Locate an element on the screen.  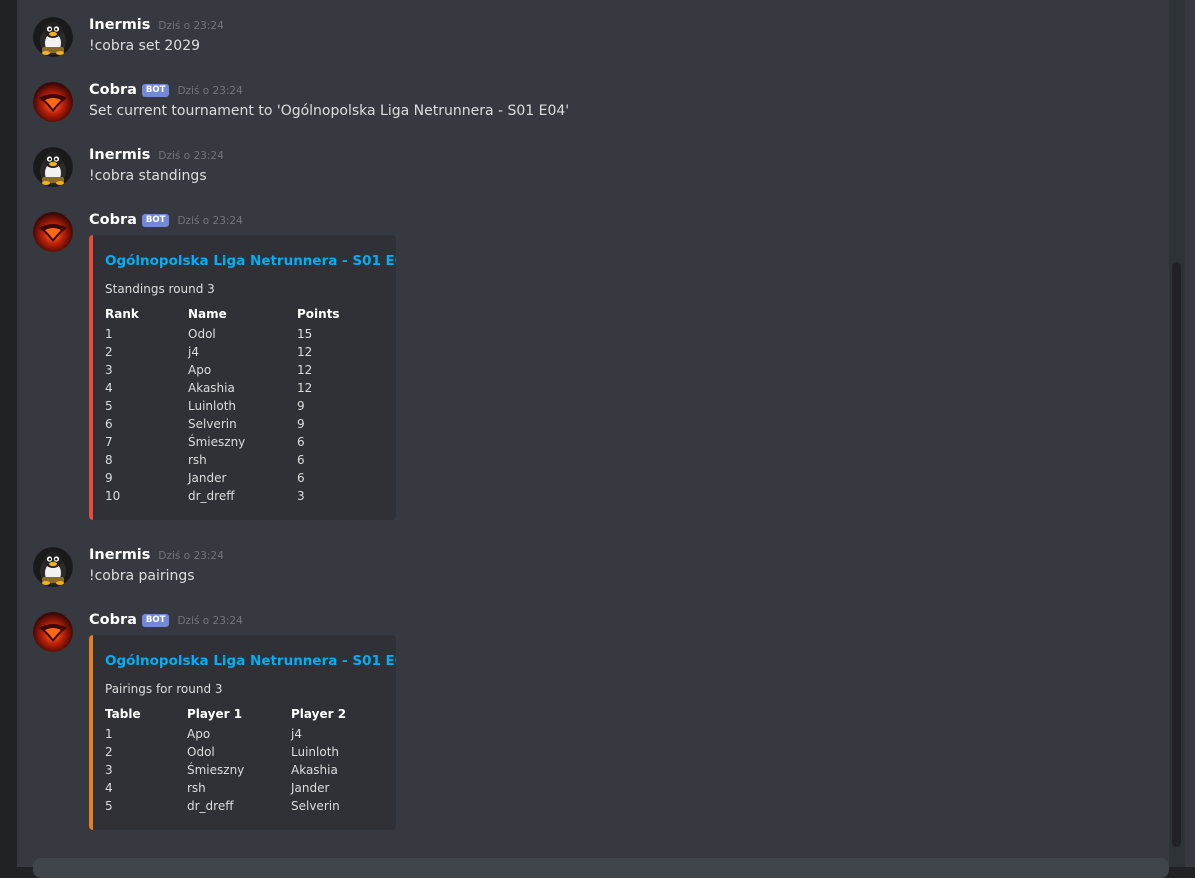
table-row: 4 Akashia 12 is located at coordinates (243, 388).